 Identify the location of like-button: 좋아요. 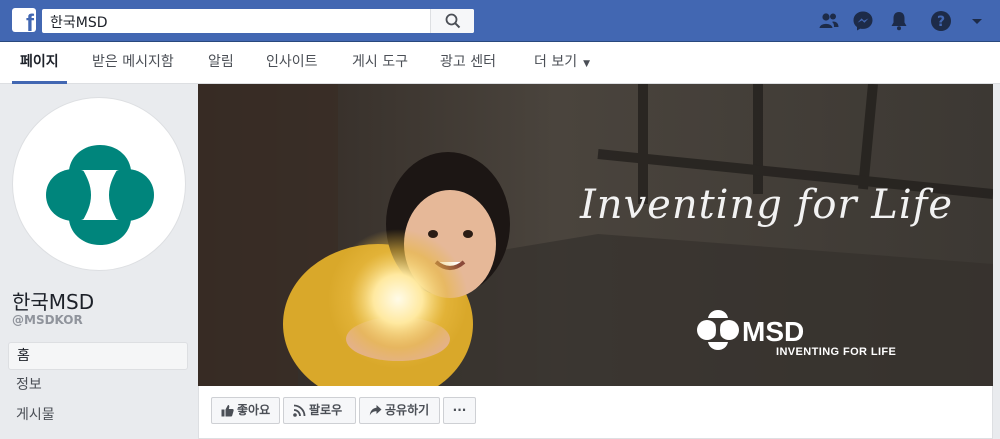
(245, 410).